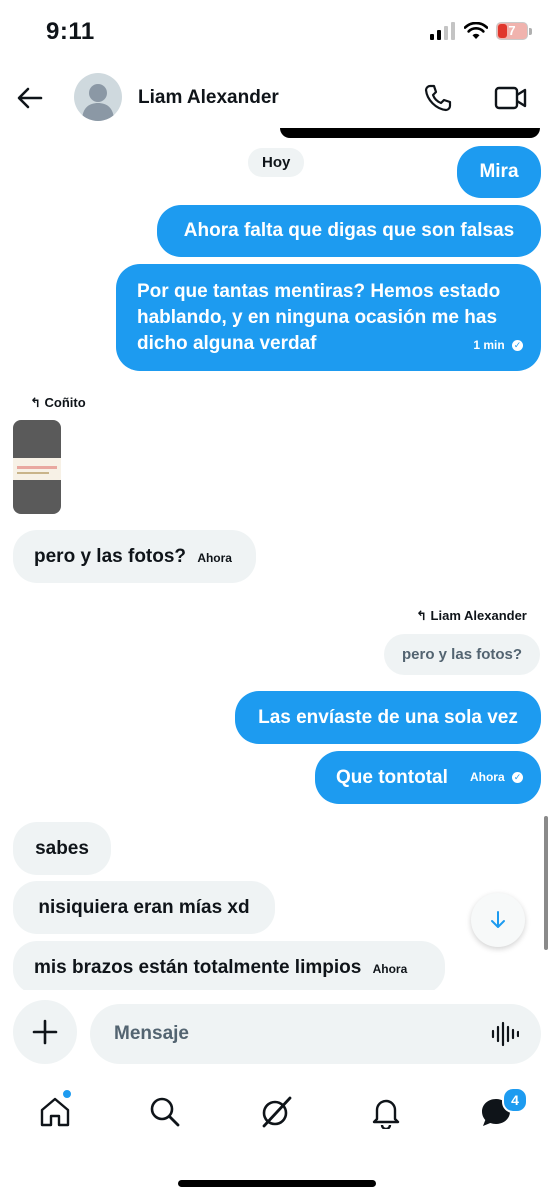 This screenshot has height=1199, width=554. I want to click on battery-icon: 7, so click(512, 31).